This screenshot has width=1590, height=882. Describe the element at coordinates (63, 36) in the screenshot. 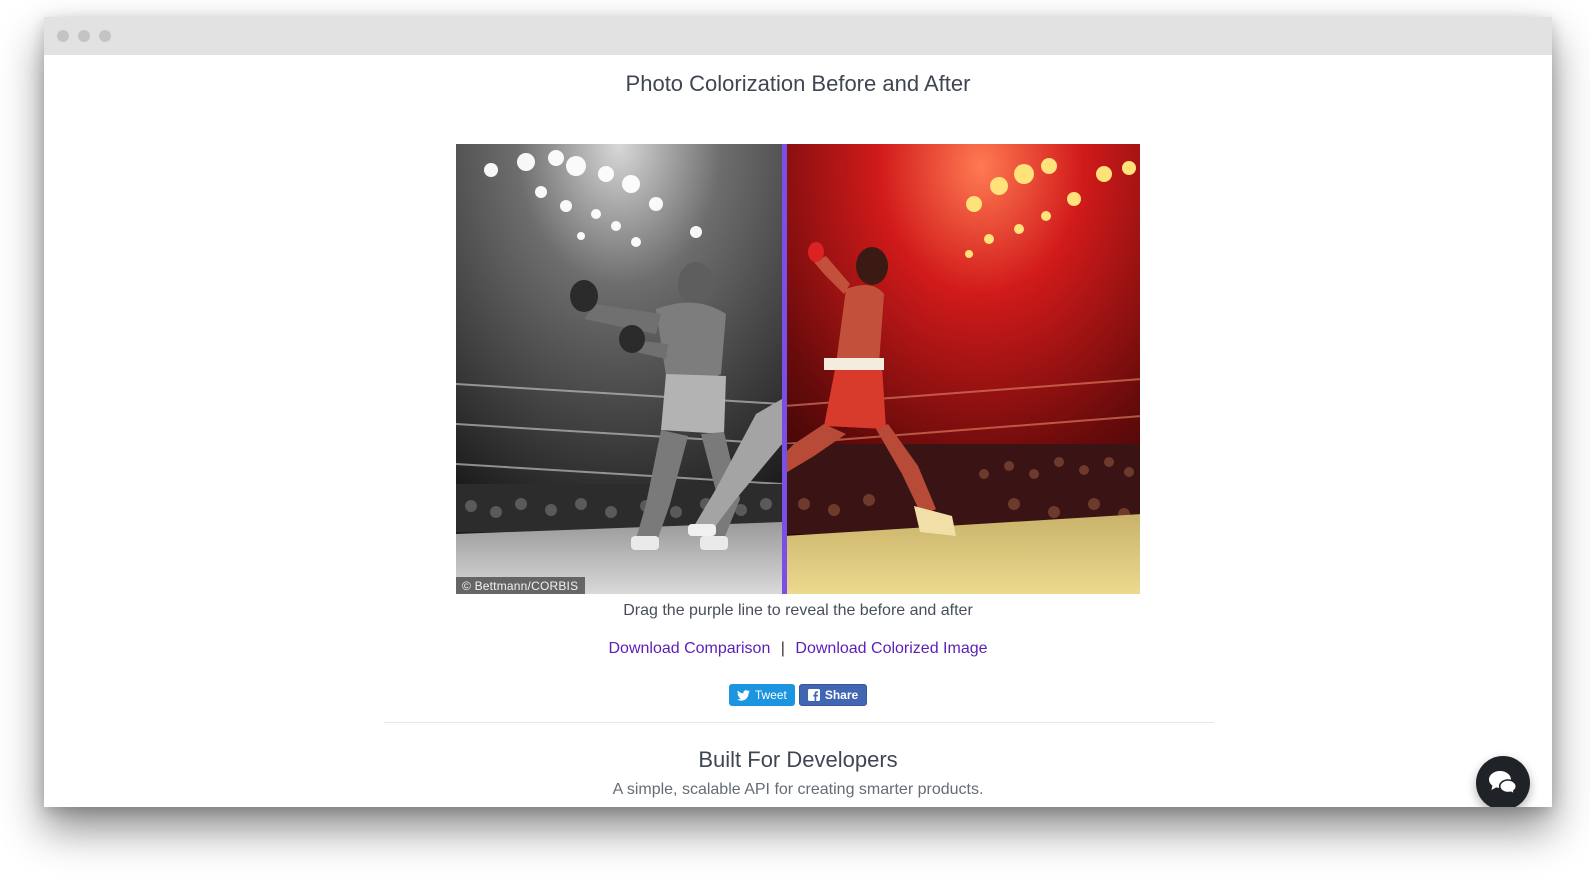

I see `window-close-dot` at that location.